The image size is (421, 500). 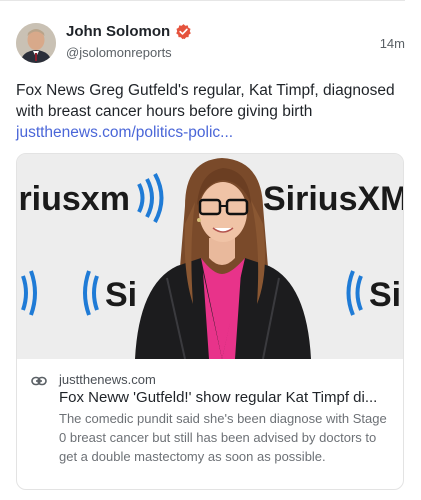 What do you see at coordinates (36, 43) in the screenshot?
I see `avatar` at bounding box center [36, 43].